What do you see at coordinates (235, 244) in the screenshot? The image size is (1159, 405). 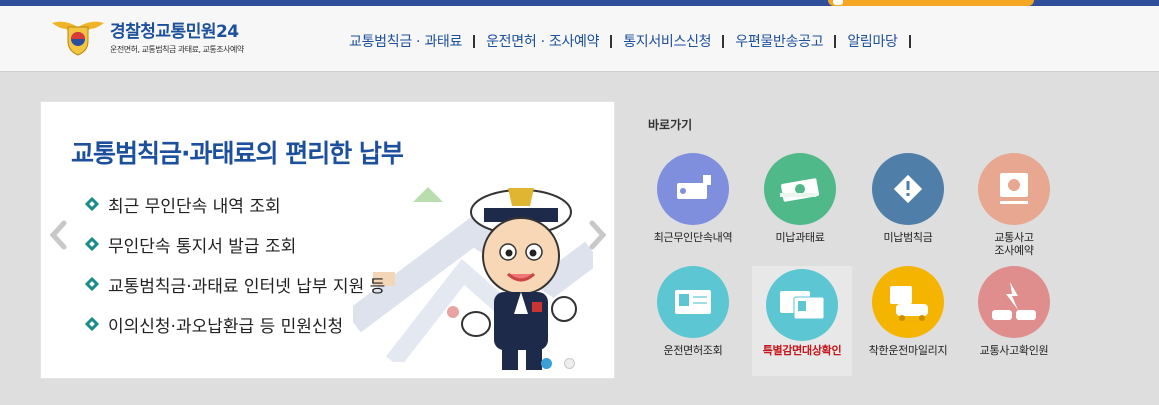 I see `list-item: 무인단속 통지서 발급 조회` at bounding box center [235, 244].